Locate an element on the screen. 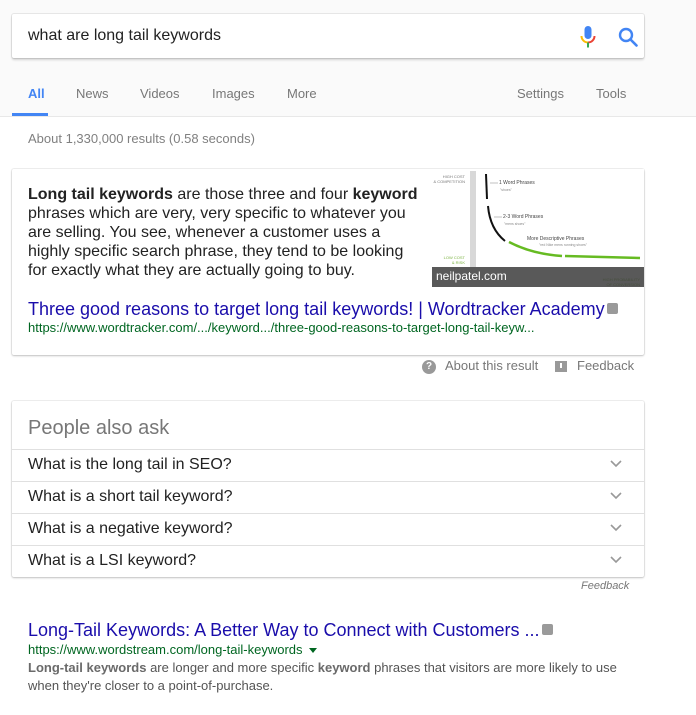  microphone-icon is located at coordinates (588, 37).